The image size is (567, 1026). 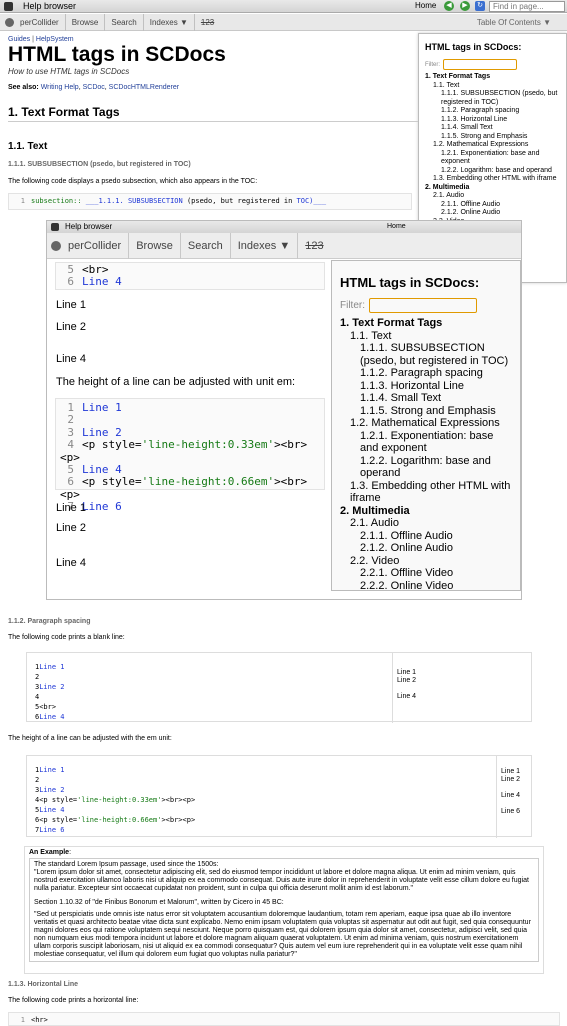 What do you see at coordinates (492, 196) in the screenshot?
I see `toc-item: 2.1. Audio` at bounding box center [492, 196].